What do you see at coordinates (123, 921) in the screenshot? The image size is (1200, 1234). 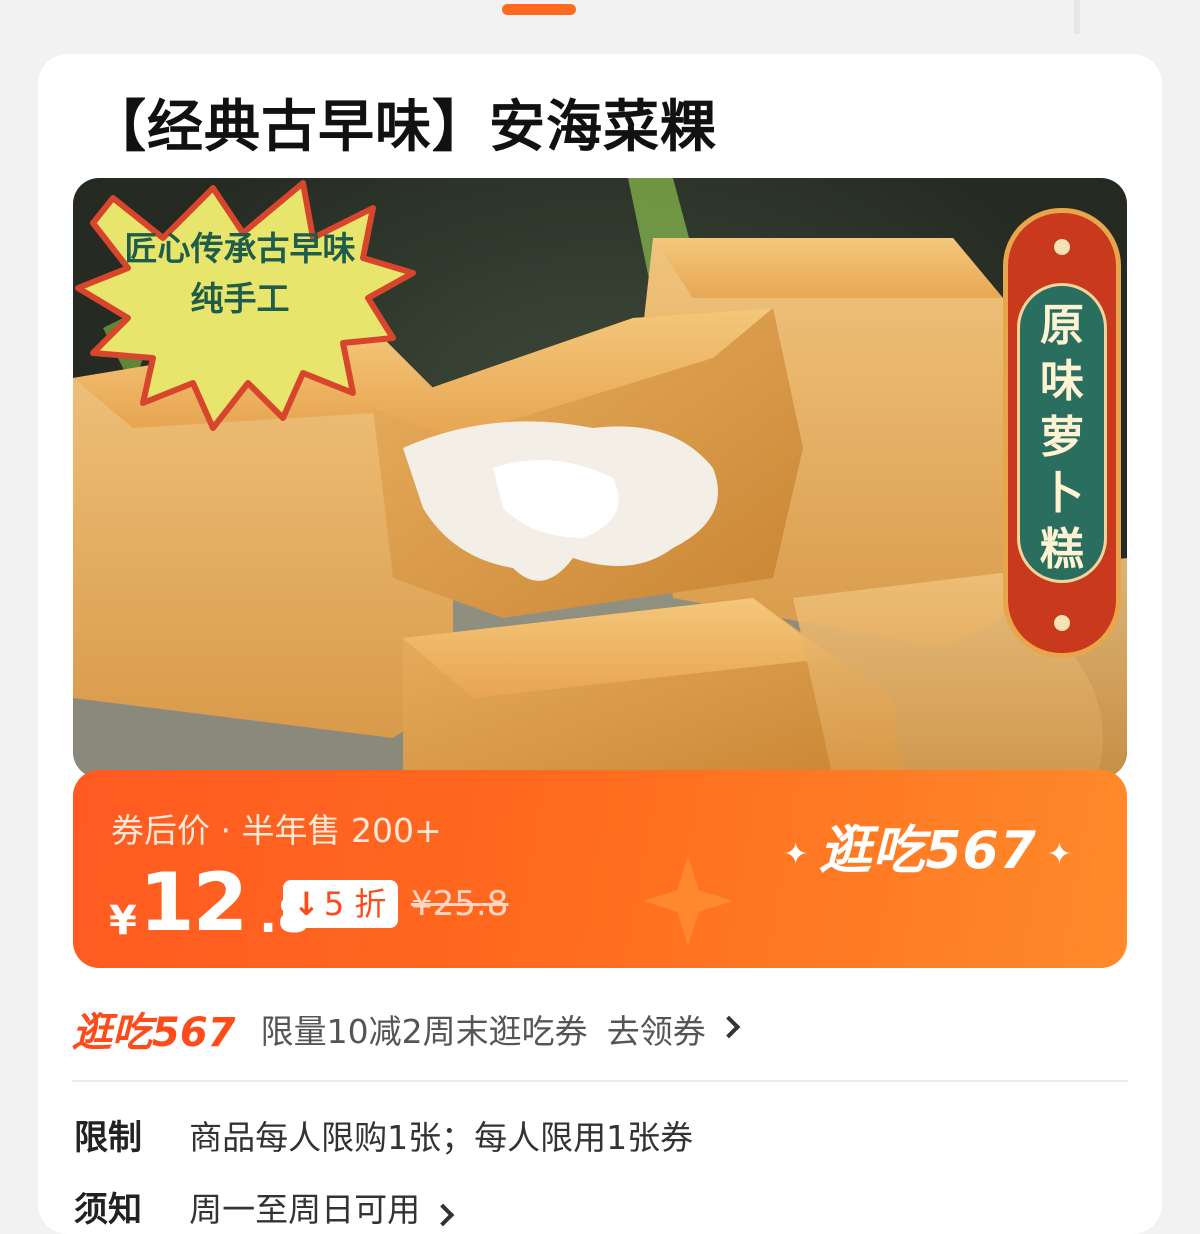 I see `currency-symbol: ¥` at bounding box center [123, 921].